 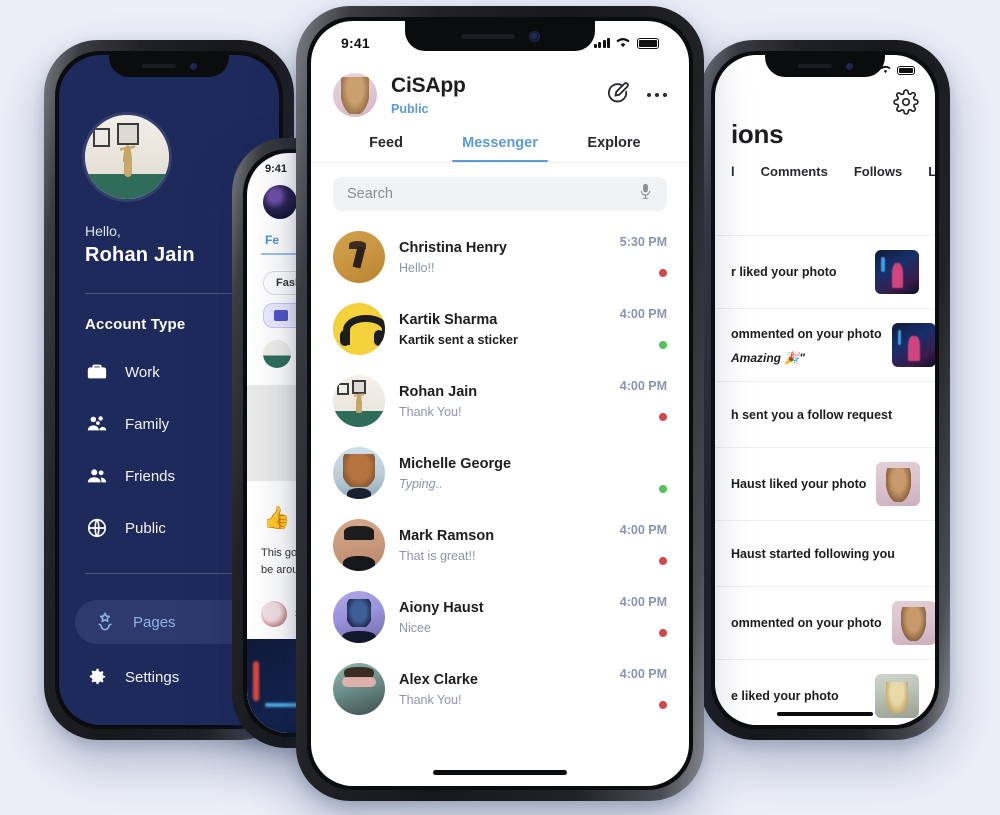 What do you see at coordinates (618, 95) in the screenshot?
I see `compose-pencil-icon` at bounding box center [618, 95].